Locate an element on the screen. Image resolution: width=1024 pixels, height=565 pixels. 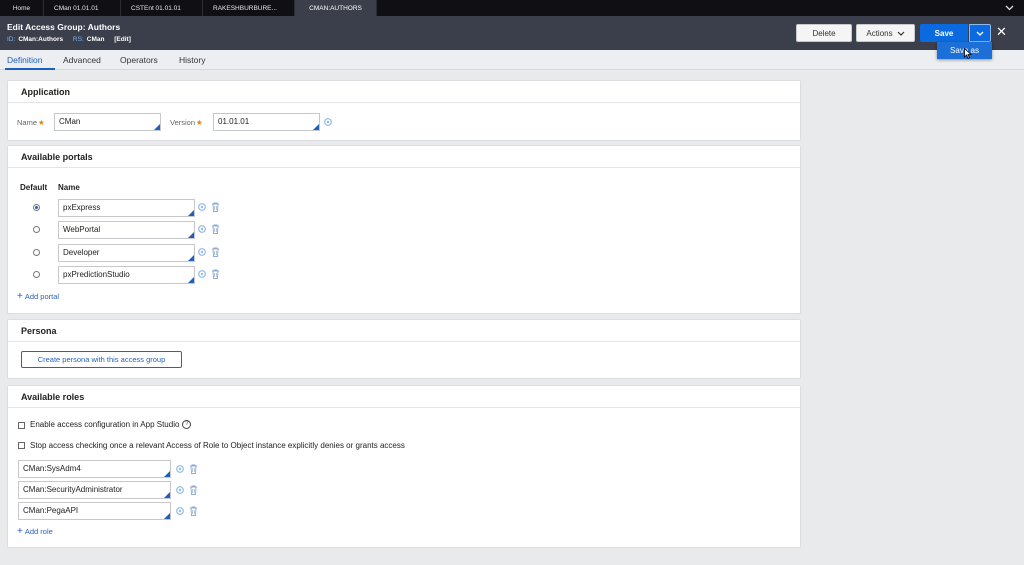
id-key: ID: is located at coordinates (11, 39).